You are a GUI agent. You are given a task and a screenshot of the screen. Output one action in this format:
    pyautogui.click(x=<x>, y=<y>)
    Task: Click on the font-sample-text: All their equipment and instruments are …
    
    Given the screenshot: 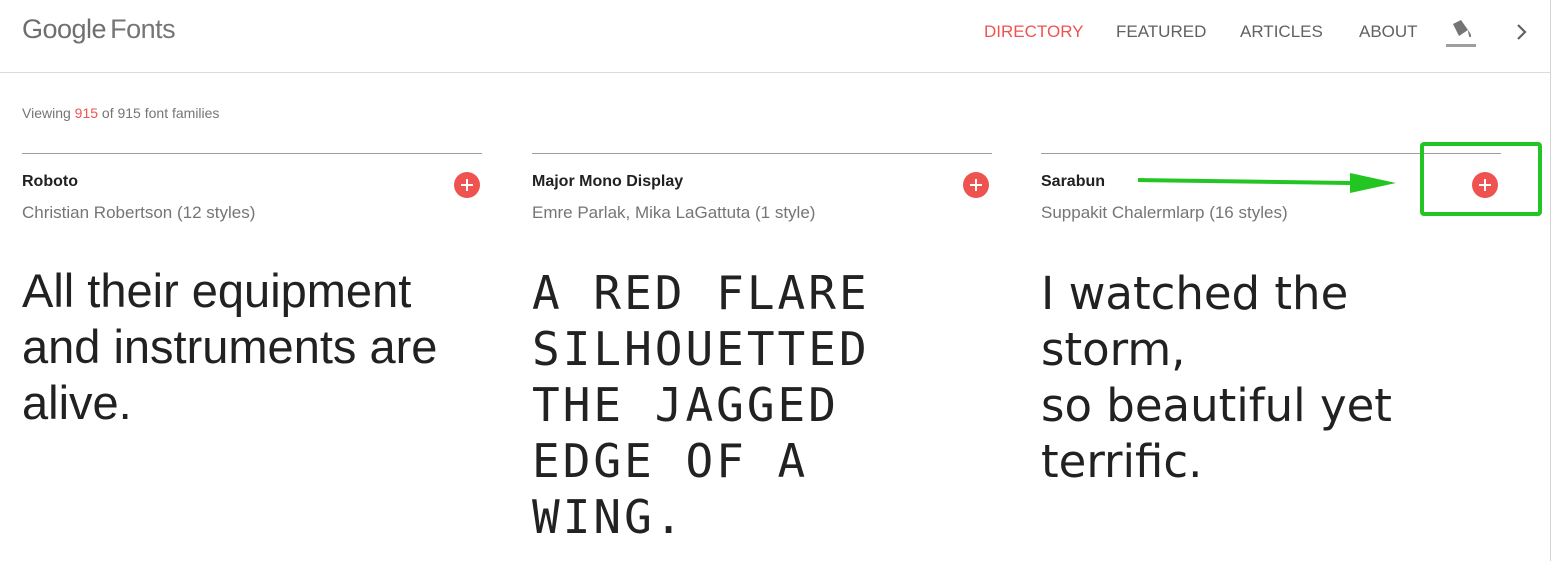 What is the action you would take?
    pyautogui.click(x=230, y=346)
    